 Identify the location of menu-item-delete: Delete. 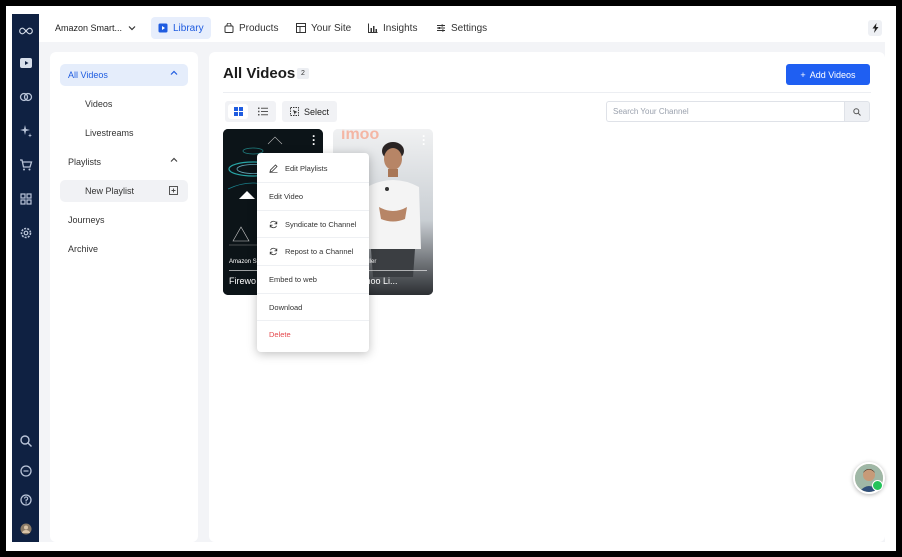
(313, 333).